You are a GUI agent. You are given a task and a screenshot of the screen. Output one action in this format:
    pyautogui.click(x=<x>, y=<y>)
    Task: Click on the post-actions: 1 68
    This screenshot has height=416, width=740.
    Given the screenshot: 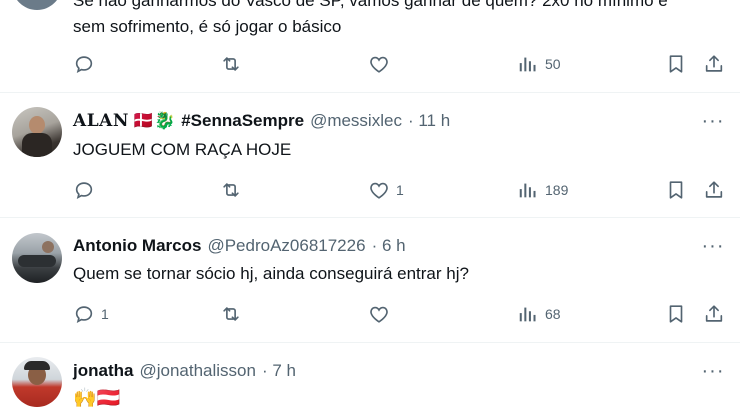 What is the action you would take?
    pyautogui.click(x=370, y=314)
    